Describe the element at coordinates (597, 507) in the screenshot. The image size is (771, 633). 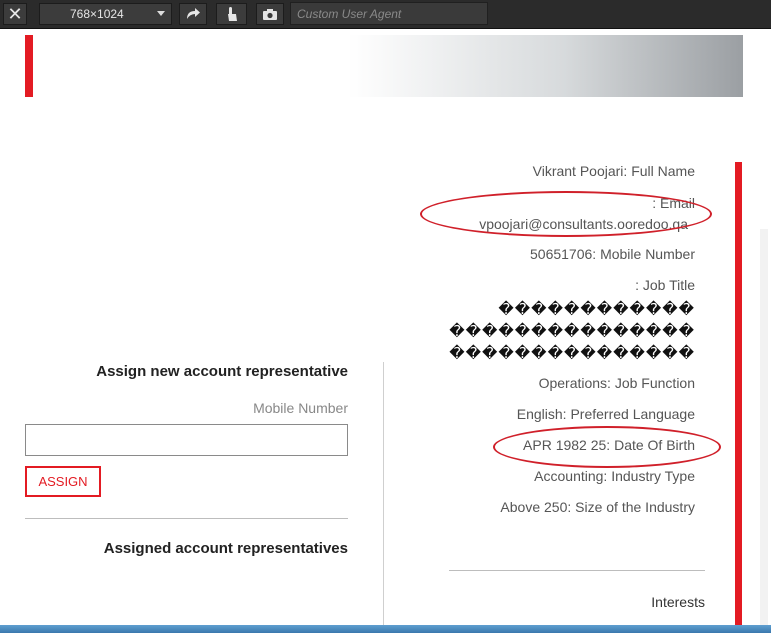
I see `industry-size: Above 250: Size of the Industry` at that location.